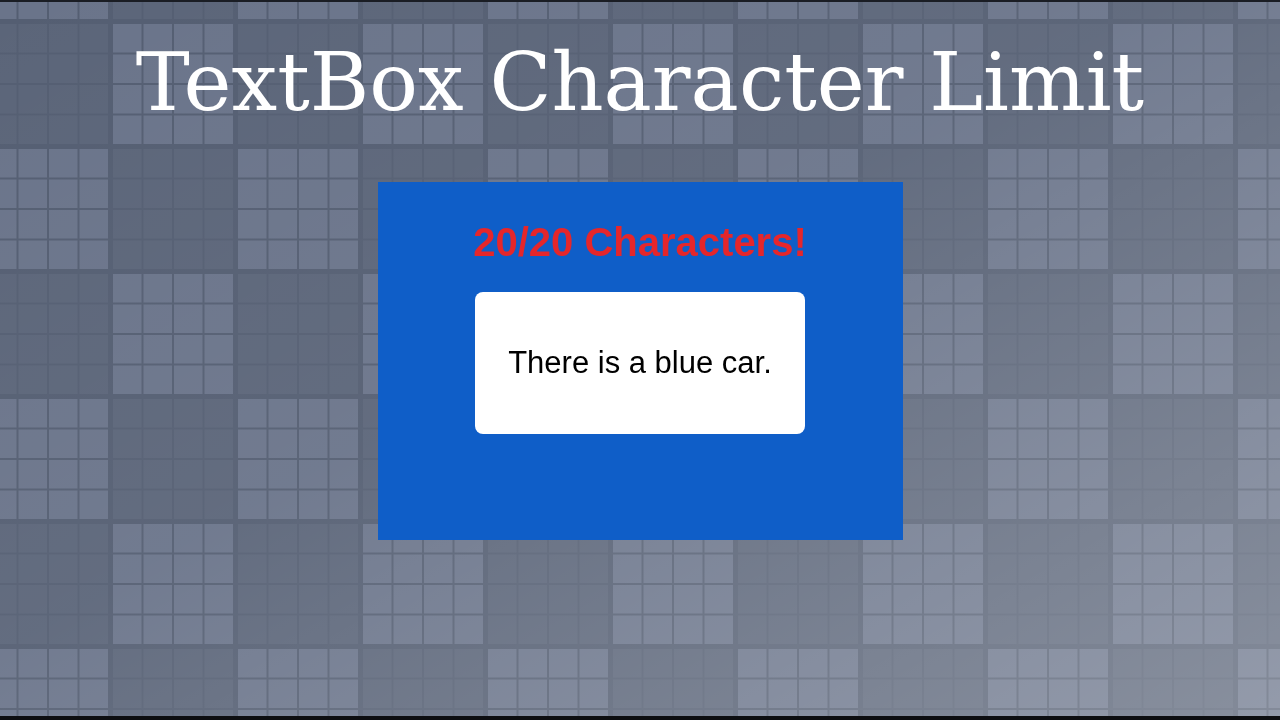  Describe the element at coordinates (640, 363) in the screenshot. I see `text-input-field: There is a blue car.` at that location.